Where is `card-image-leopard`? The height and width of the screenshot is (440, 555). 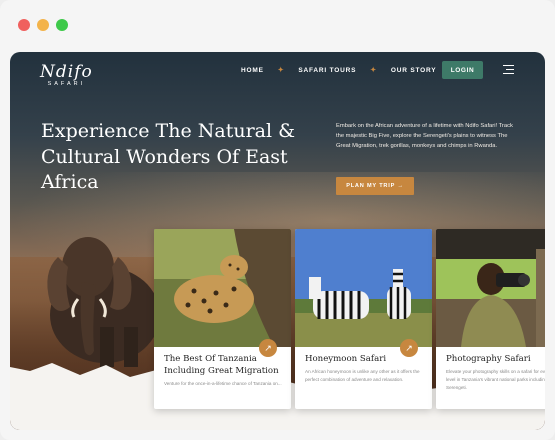 card-image-leopard is located at coordinates (222, 288).